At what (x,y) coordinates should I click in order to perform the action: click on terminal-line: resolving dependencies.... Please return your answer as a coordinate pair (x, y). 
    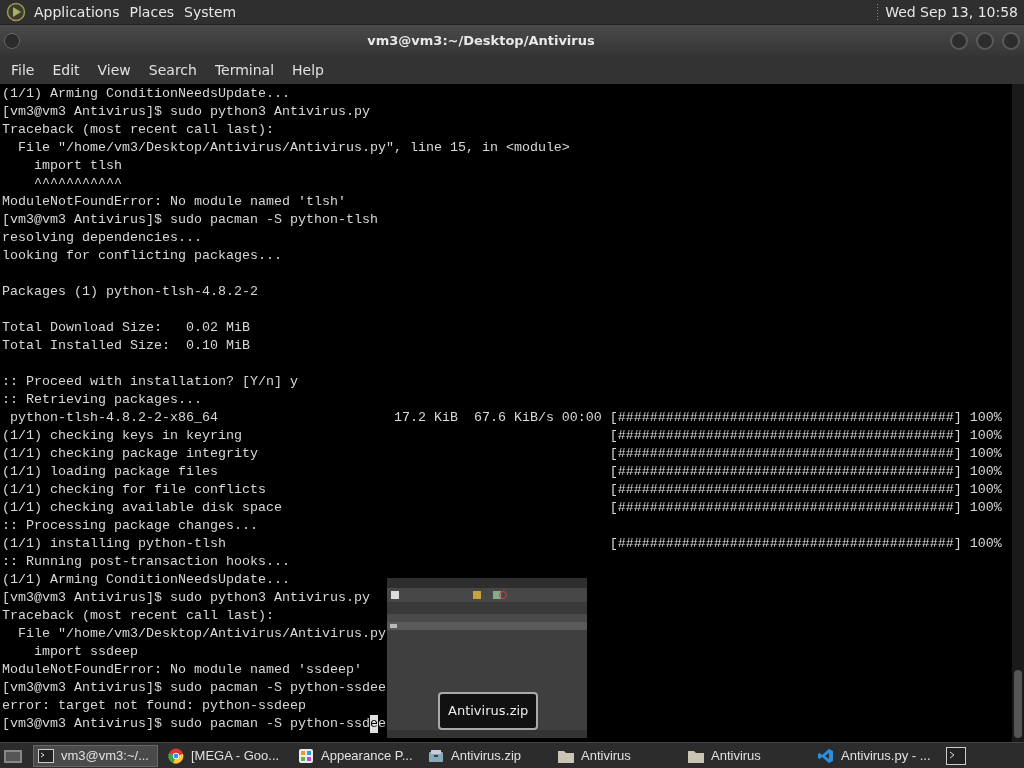
    Looking at the image, I should click on (102, 238).